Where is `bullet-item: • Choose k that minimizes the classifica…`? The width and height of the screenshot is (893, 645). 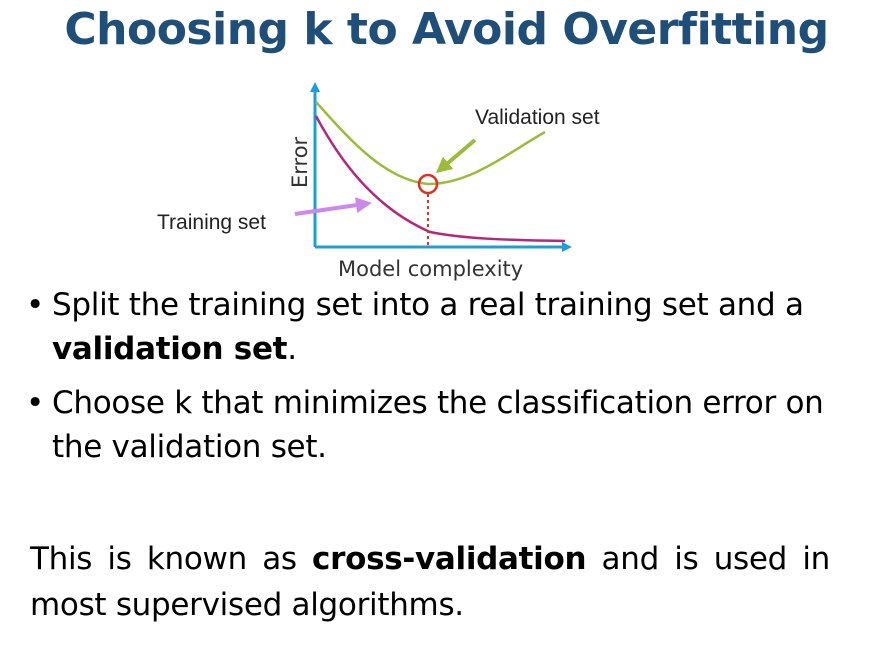
bullet-item: • Choose k that minimizes the classifica… is located at coordinates (446, 425).